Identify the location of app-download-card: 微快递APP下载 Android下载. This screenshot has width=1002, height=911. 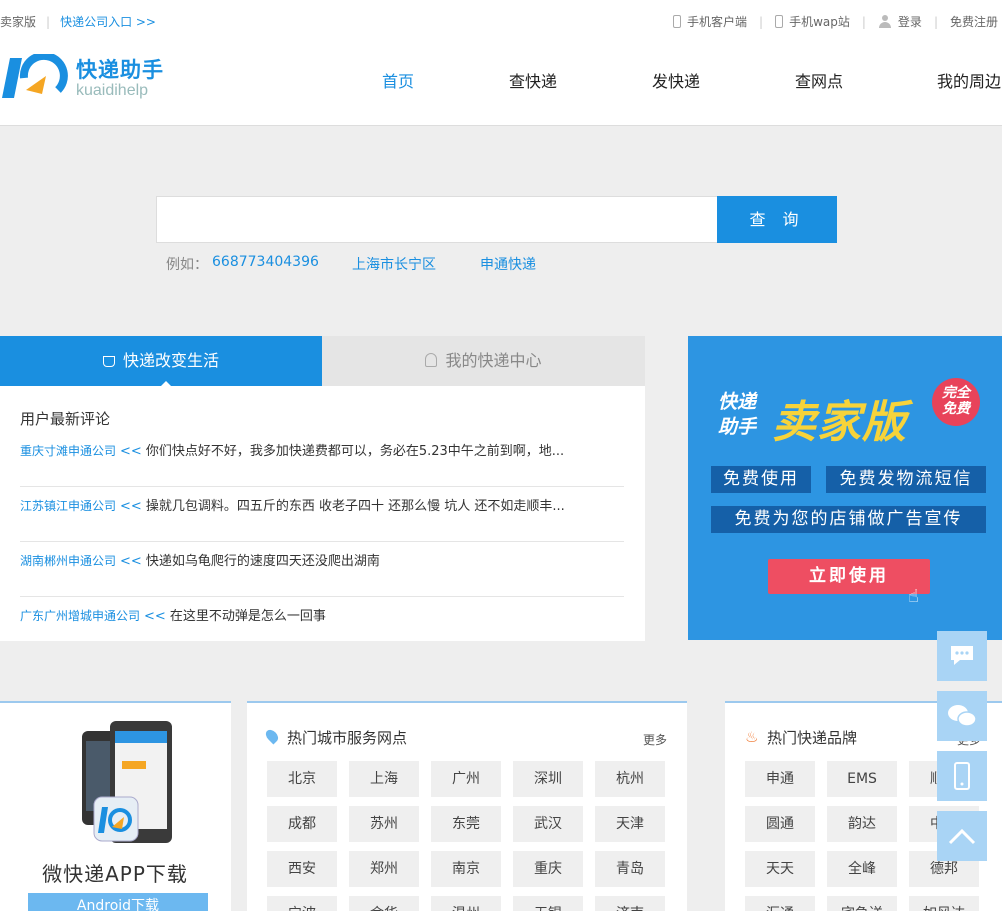
(115, 806).